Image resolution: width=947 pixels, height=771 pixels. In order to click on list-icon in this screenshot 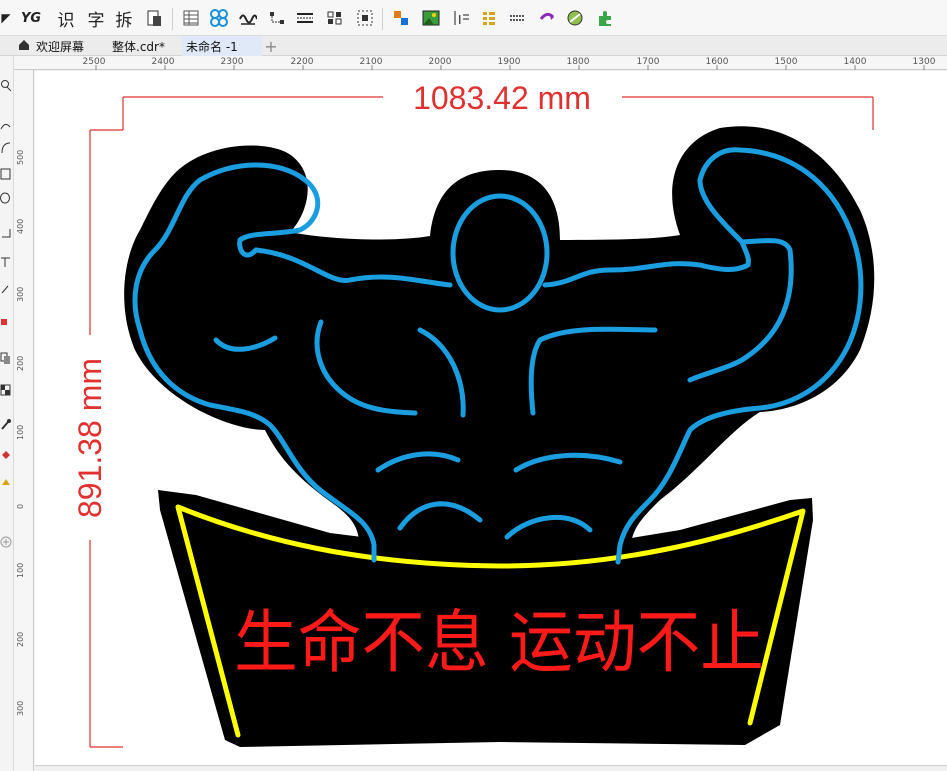, I will do `click(489, 18)`.